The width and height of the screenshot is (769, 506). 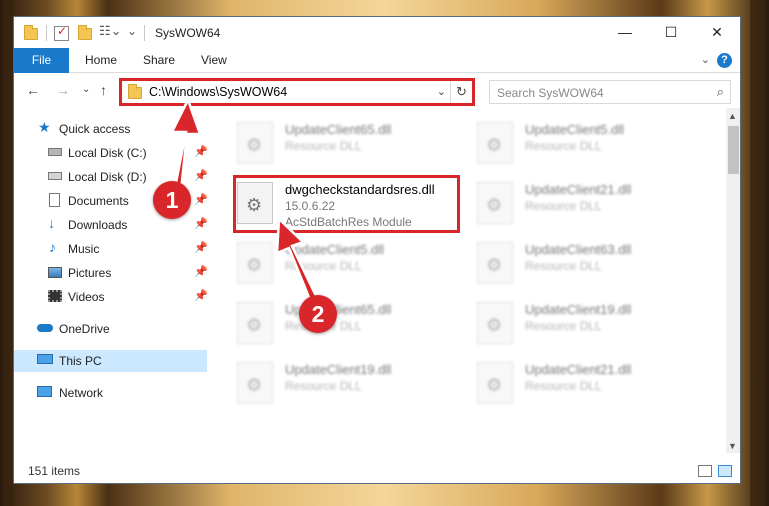 What do you see at coordinates (244, 199) in the screenshot?
I see `callout-arrows` at bounding box center [244, 199].